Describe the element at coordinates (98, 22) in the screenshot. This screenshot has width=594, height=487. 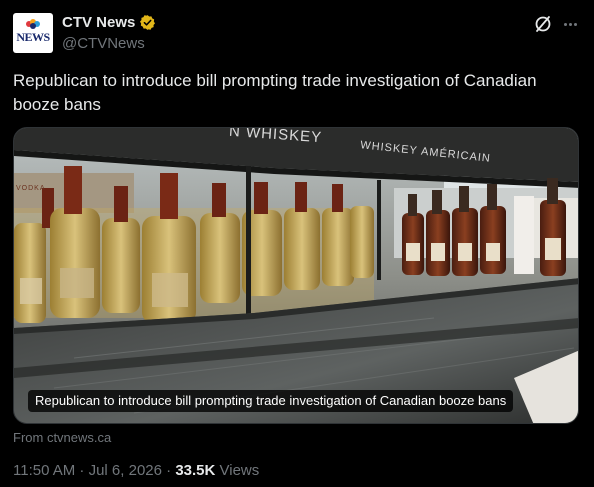
I see `display-name: CTV News` at that location.